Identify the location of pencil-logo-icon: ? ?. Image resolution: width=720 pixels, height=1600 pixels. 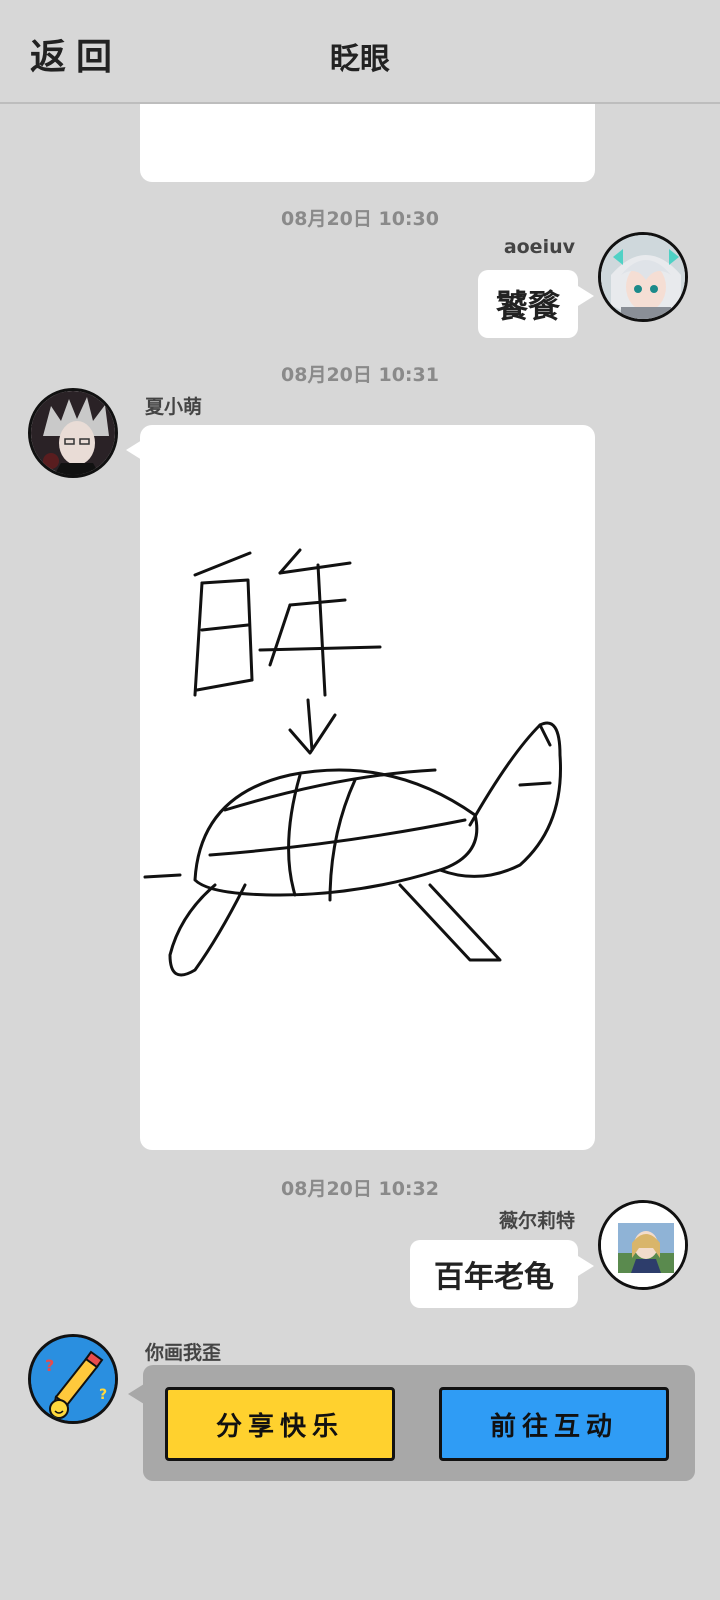
(73, 1379).